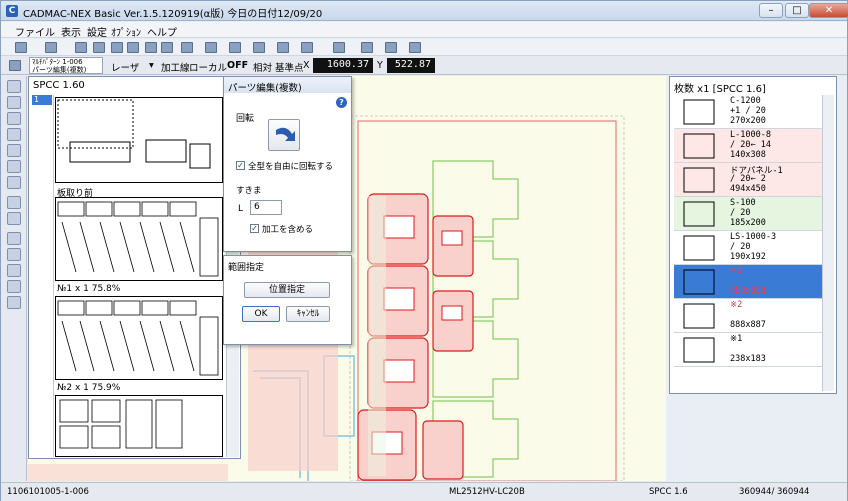 This screenshot has height=501, width=848. What do you see at coordinates (235, 47) in the screenshot?
I see `mirror-icon` at bounding box center [235, 47].